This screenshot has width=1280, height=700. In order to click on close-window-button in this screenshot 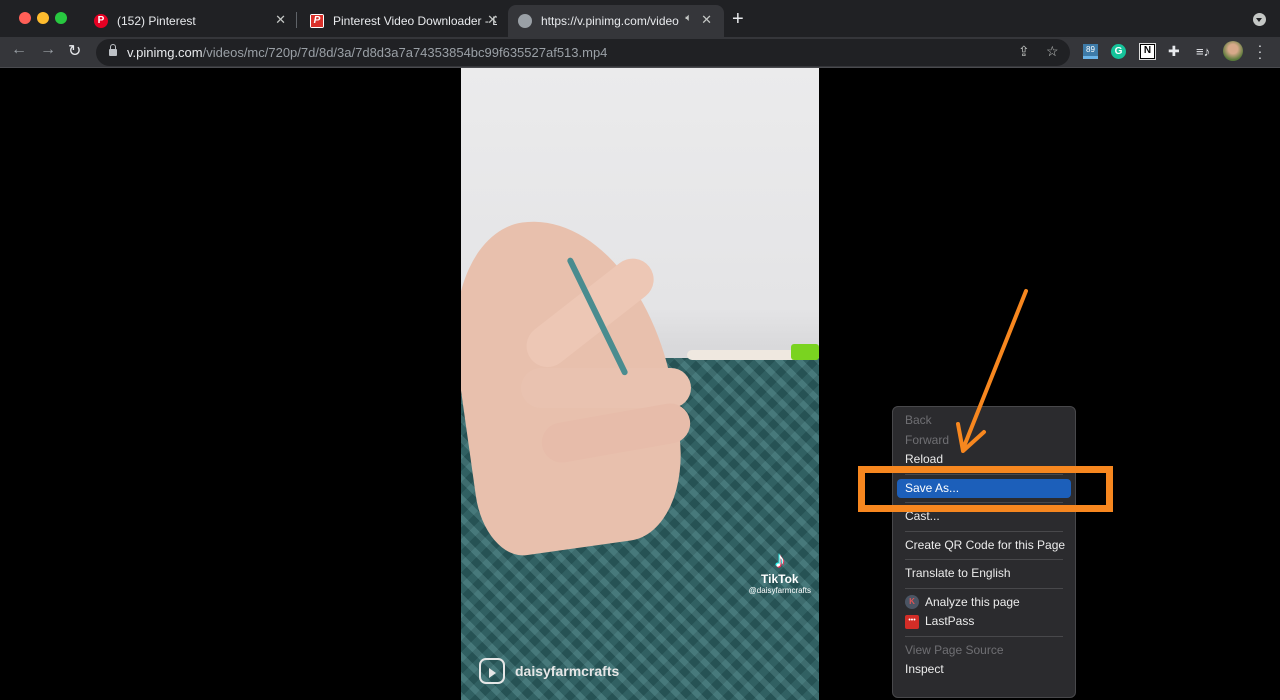, I will do `click(25, 18)`.